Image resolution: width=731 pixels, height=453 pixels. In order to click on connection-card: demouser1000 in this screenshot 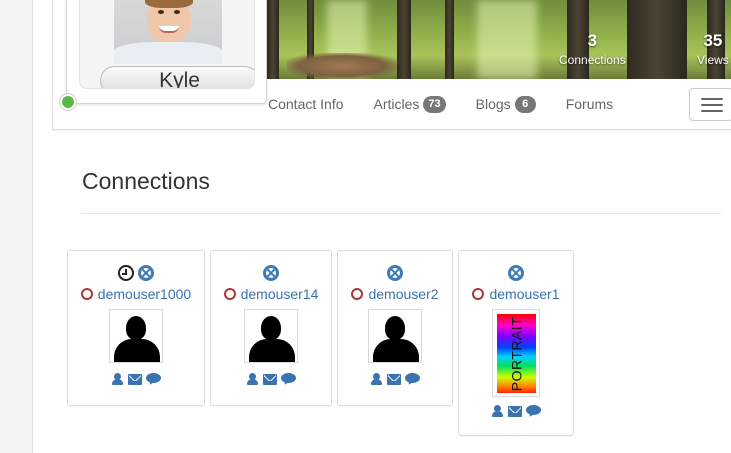, I will do `click(136, 328)`.